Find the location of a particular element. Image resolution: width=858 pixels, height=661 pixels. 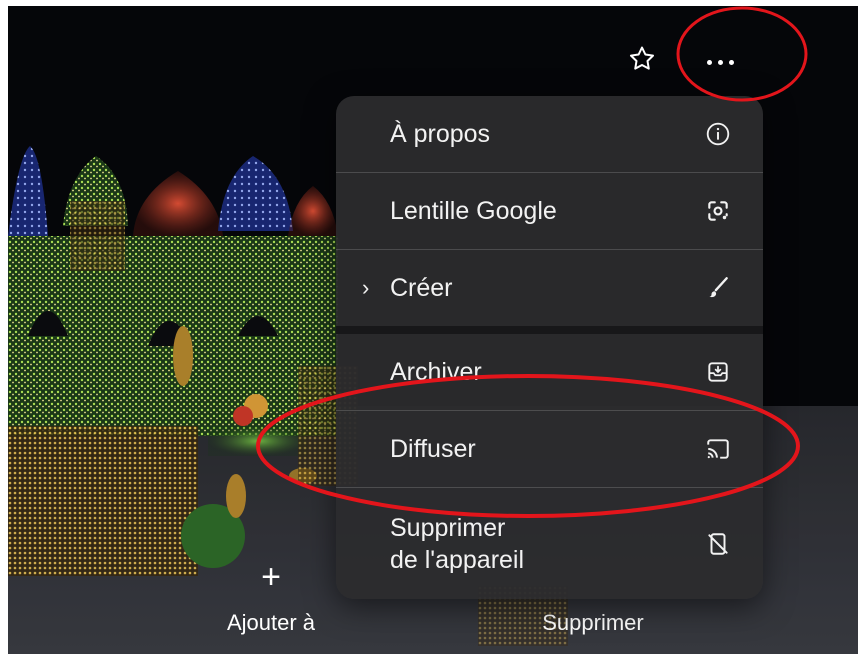

more-horizontal-icon is located at coordinates (709, 62).